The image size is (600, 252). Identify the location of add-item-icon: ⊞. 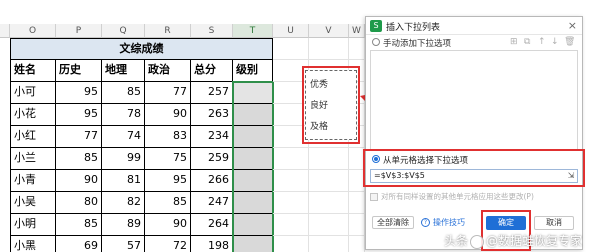
(514, 42).